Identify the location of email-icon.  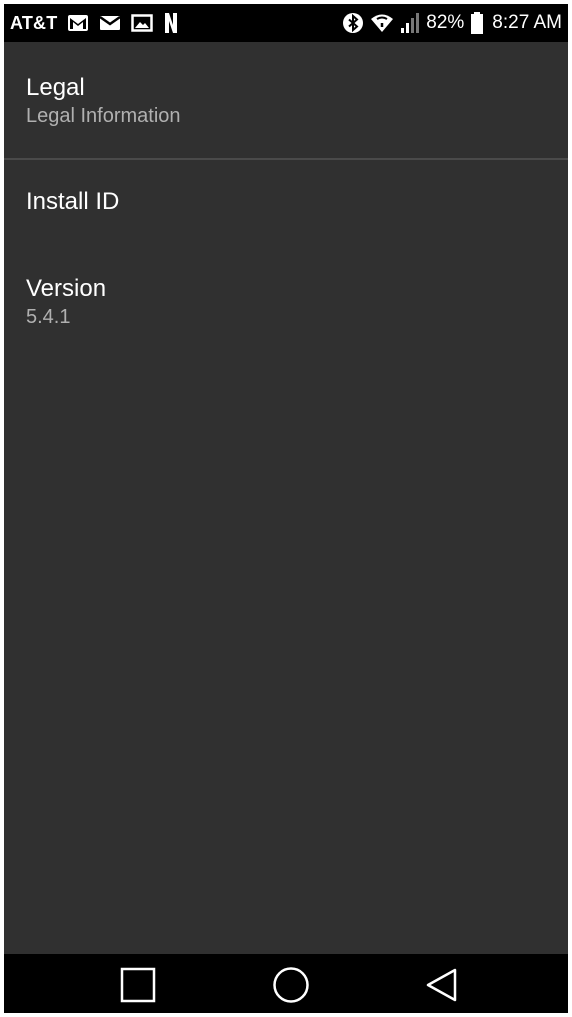
(110, 23).